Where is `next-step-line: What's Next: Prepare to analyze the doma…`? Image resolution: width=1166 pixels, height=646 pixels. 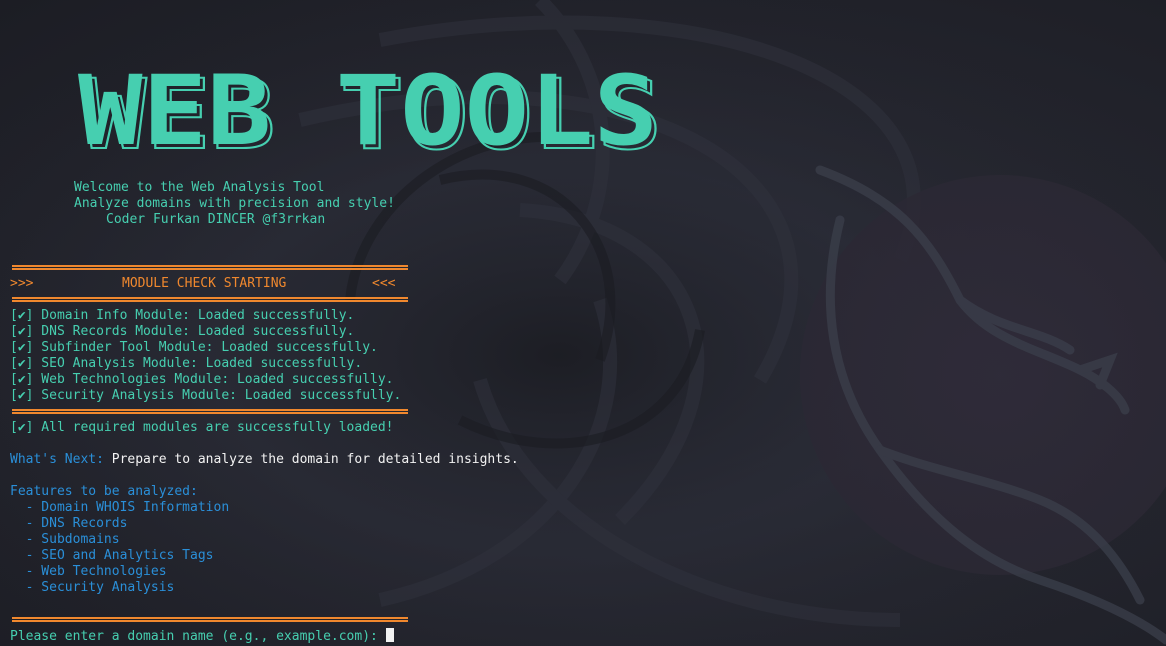 next-step-line: What's Next: Prepare to analyze the doma… is located at coordinates (264, 460).